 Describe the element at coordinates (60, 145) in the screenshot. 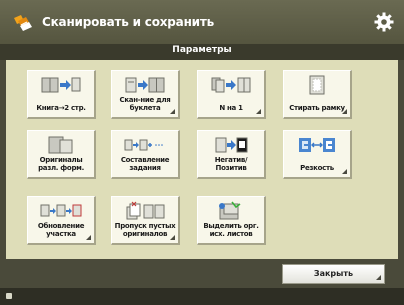

I see `different-size-originals-icon` at that location.